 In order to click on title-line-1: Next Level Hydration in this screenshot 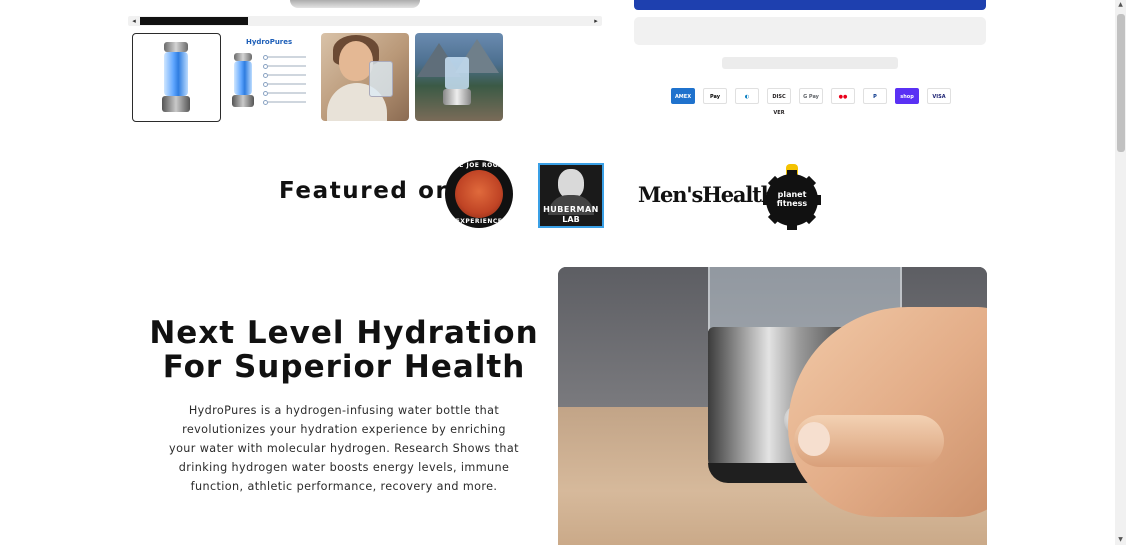, I will do `click(344, 333)`.